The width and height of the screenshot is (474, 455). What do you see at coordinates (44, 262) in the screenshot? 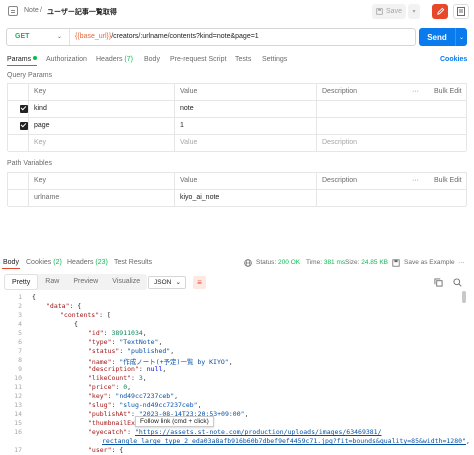
I see `response-tab-cookies: Cookies (2)` at bounding box center [44, 262].